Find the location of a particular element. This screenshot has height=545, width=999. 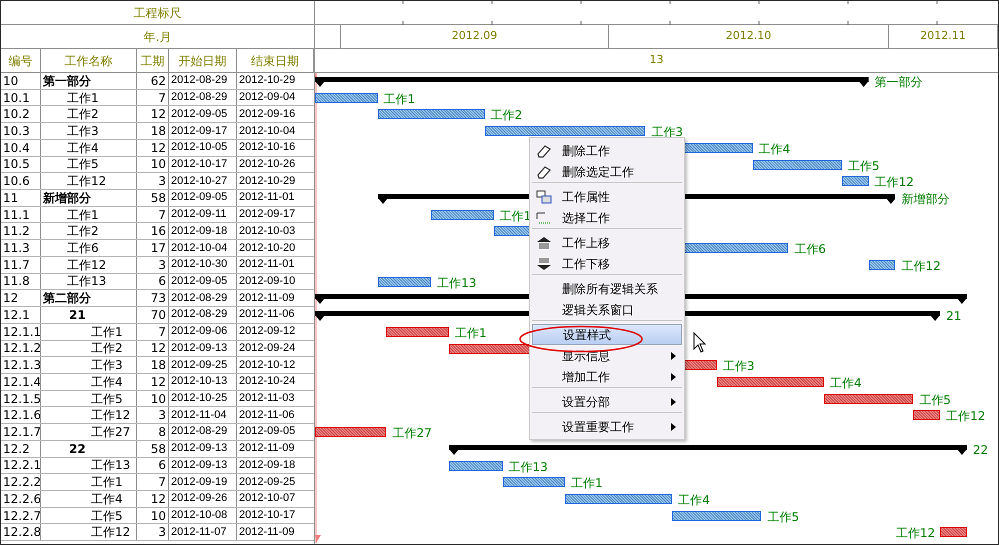

menu-item: 选择工作 is located at coordinates (607, 218).